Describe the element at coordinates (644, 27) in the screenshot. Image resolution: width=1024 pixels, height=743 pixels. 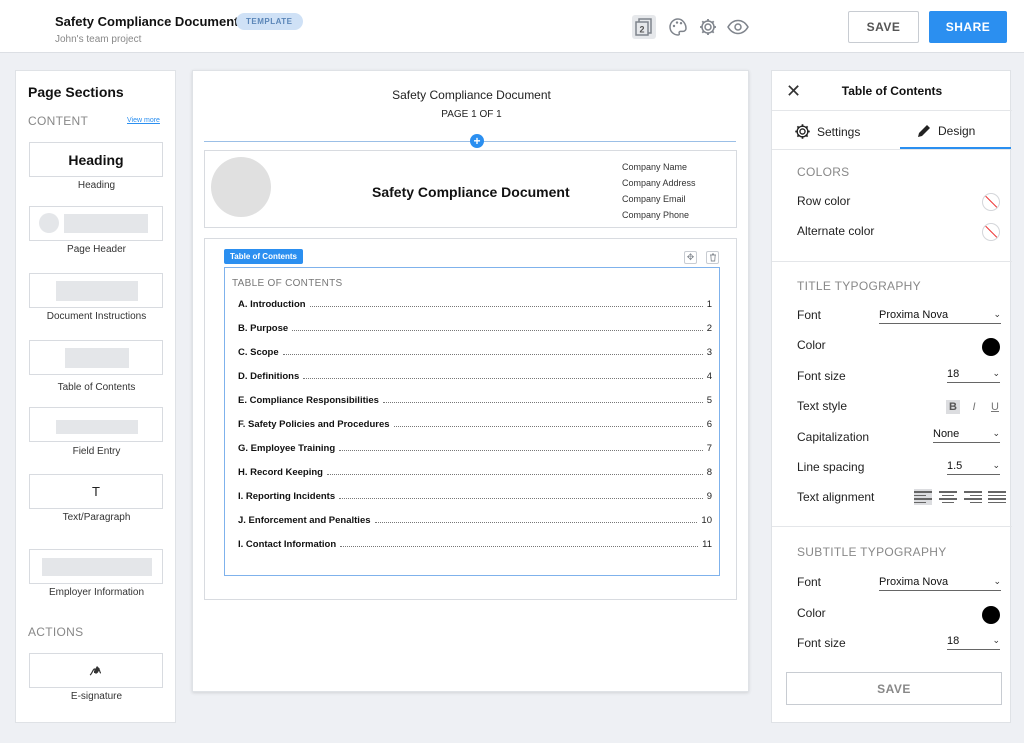
I see `pages-icon: 2` at that location.